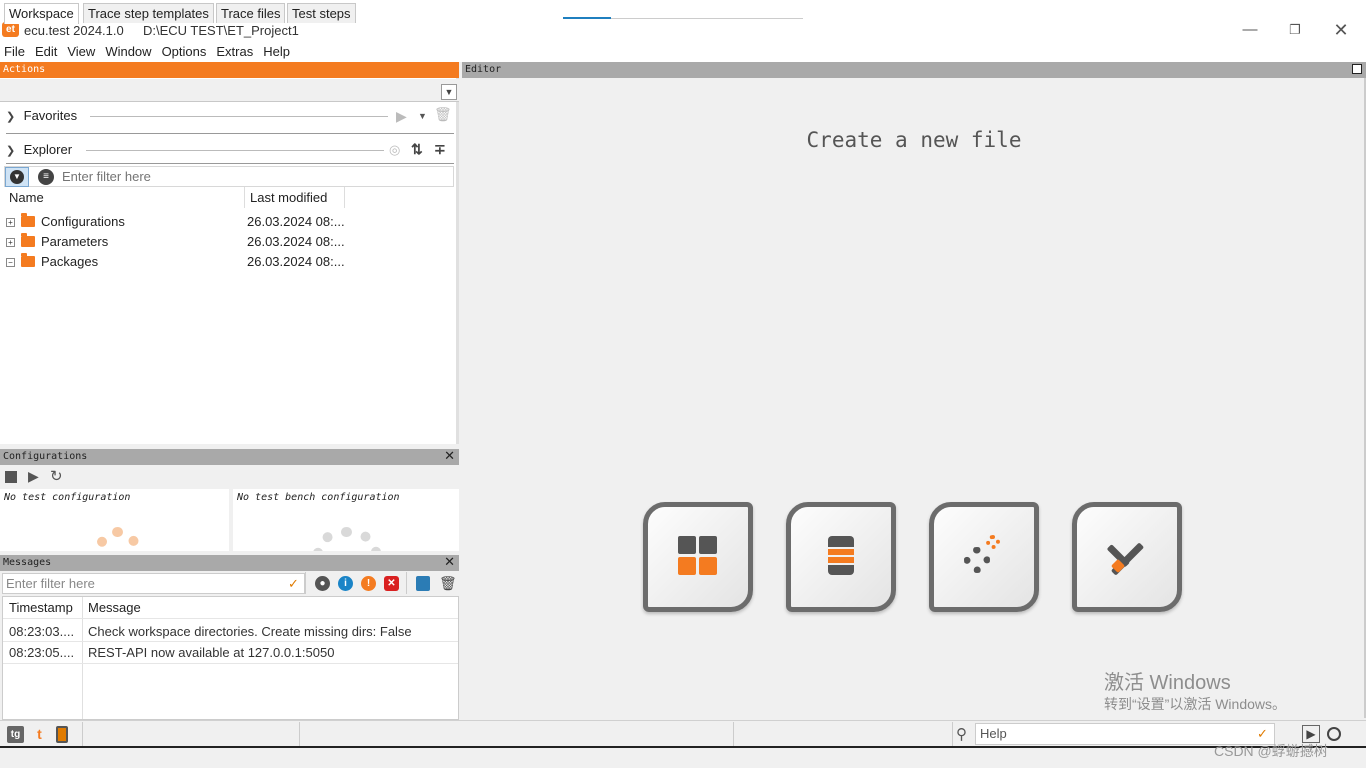 The image size is (1366, 768). Describe the element at coordinates (62, 734) in the screenshot. I see `device-icon` at that location.